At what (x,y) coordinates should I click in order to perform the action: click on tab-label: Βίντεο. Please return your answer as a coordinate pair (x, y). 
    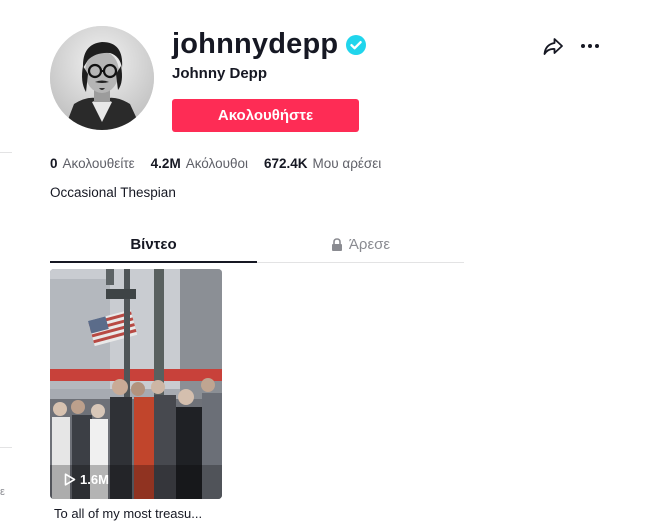
    Looking at the image, I should click on (153, 244).